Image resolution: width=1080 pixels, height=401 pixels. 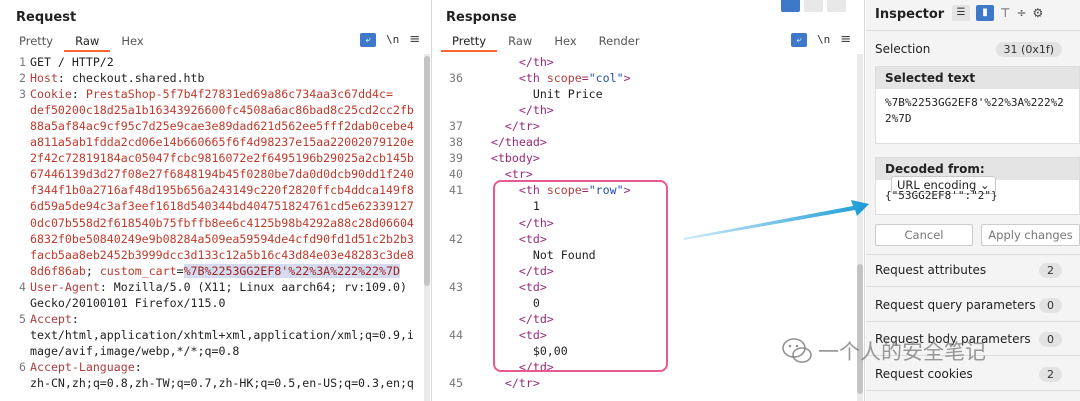 What do you see at coordinates (961, 13) in the screenshot?
I see `list-view-icon: ☰` at bounding box center [961, 13].